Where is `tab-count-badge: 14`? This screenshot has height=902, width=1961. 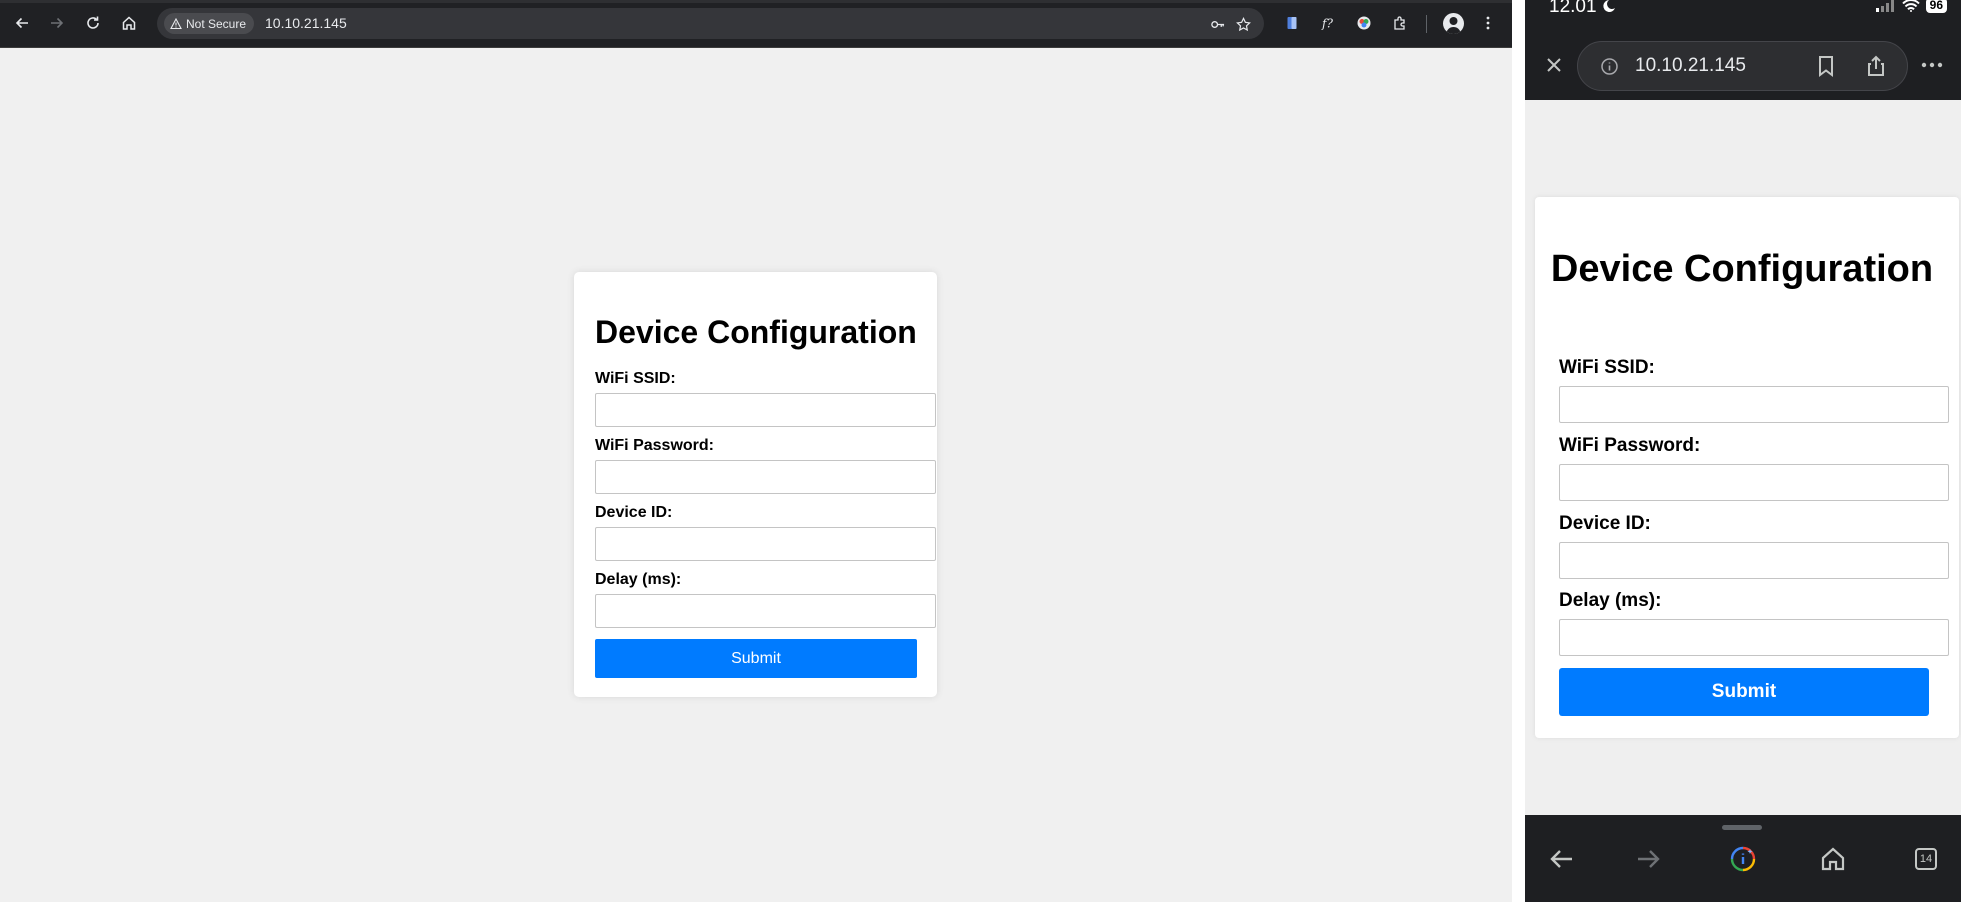 tab-count-badge: 14 is located at coordinates (1926, 859).